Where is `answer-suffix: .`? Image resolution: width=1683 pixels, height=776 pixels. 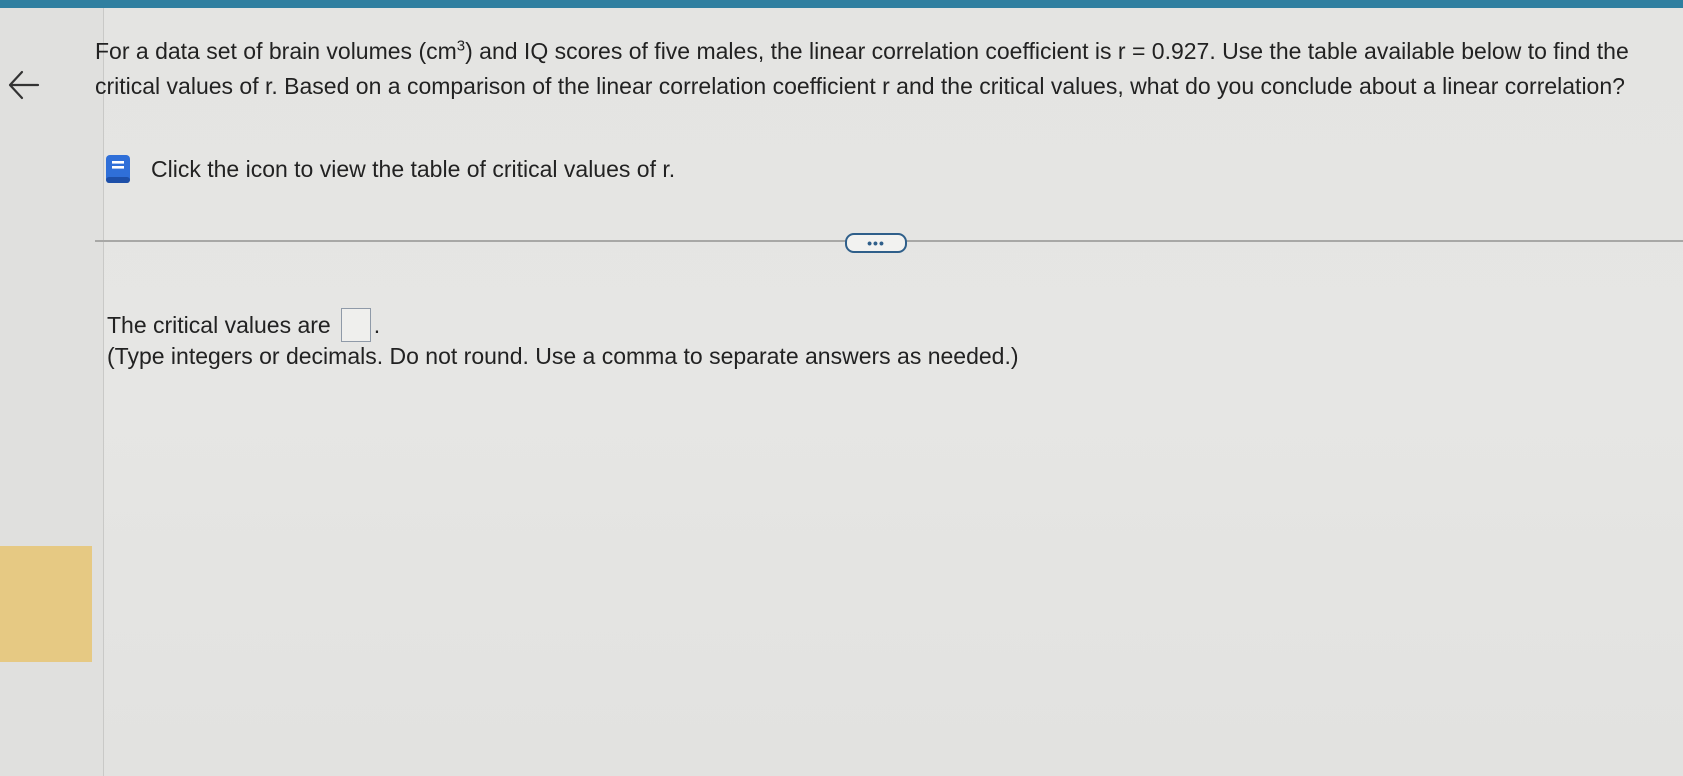
answer-suffix: . is located at coordinates (377, 324).